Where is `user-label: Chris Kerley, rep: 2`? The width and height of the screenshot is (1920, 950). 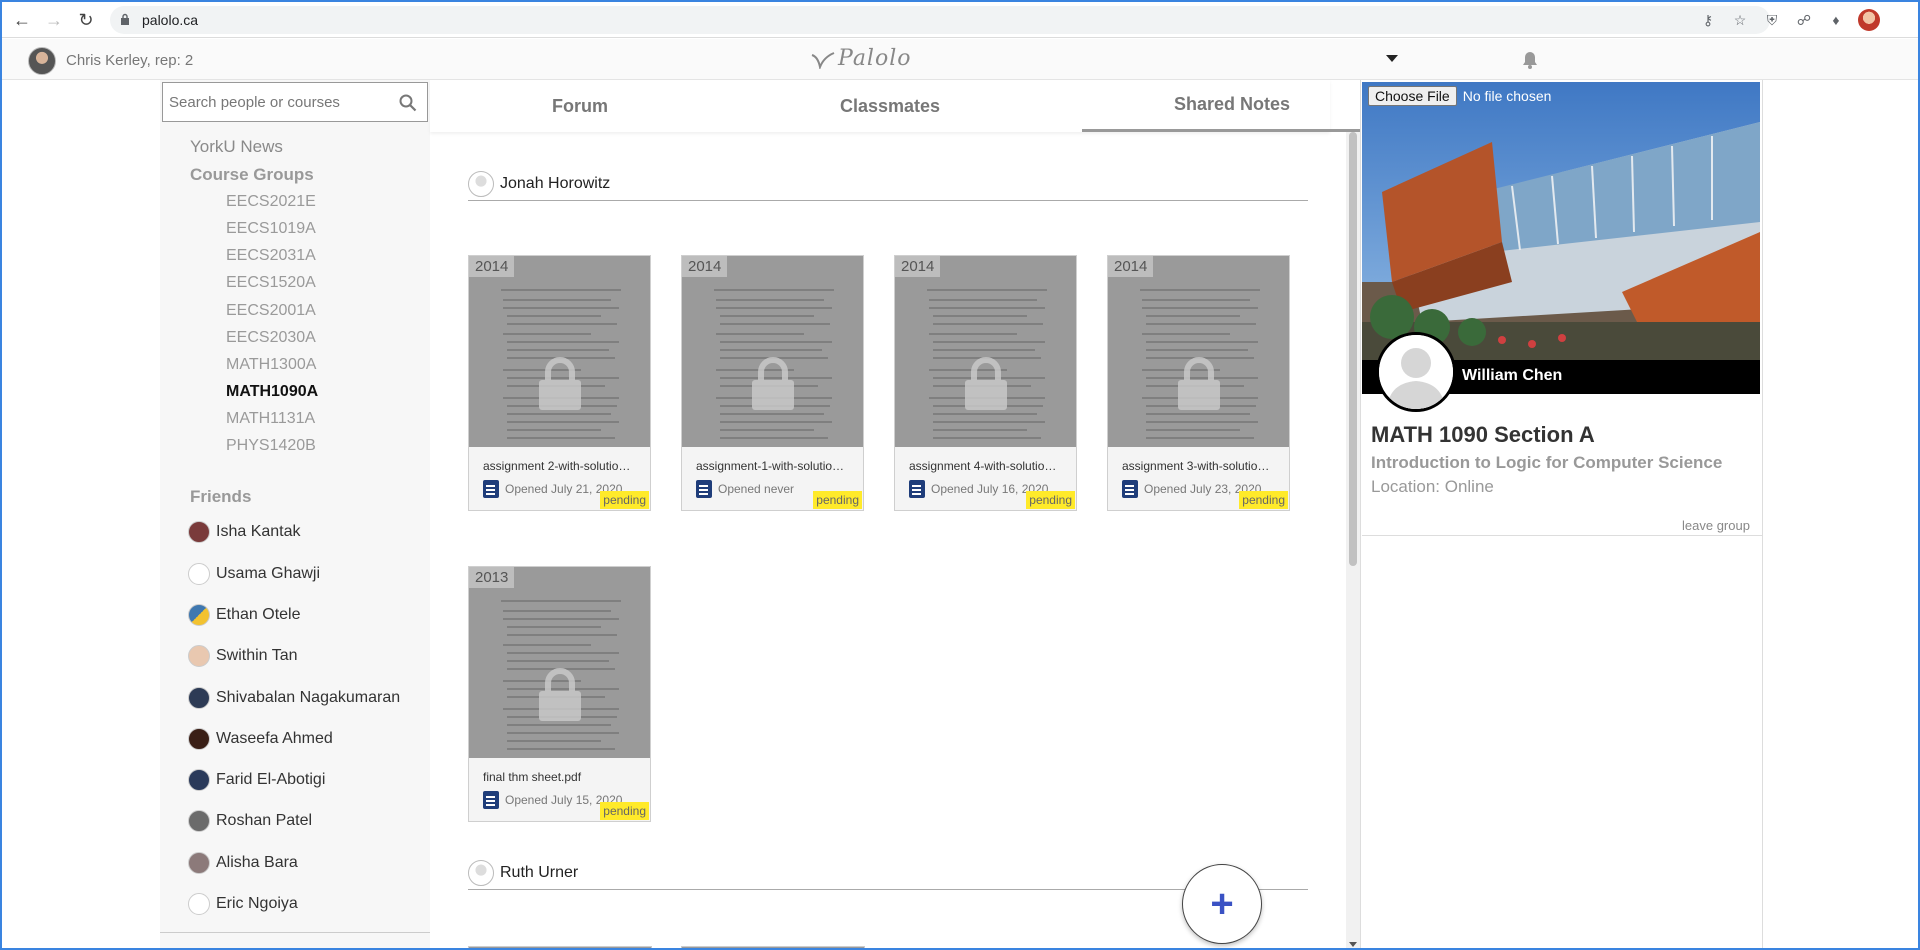 user-label: Chris Kerley, rep: 2 is located at coordinates (129, 60).